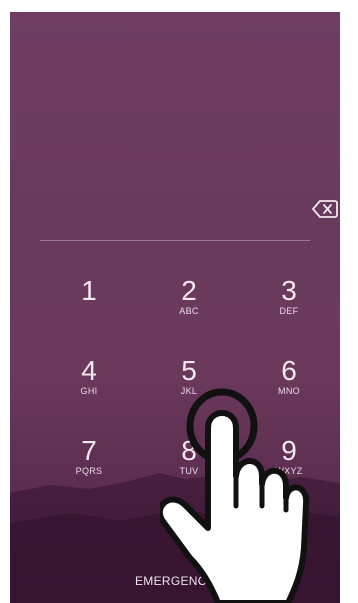  I want to click on key-3: 3 DEF, so click(289, 306).